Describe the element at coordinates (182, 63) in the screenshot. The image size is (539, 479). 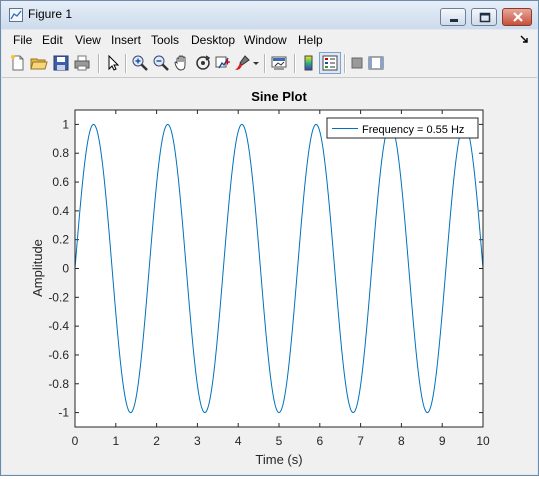
I see `pan-icon` at that location.